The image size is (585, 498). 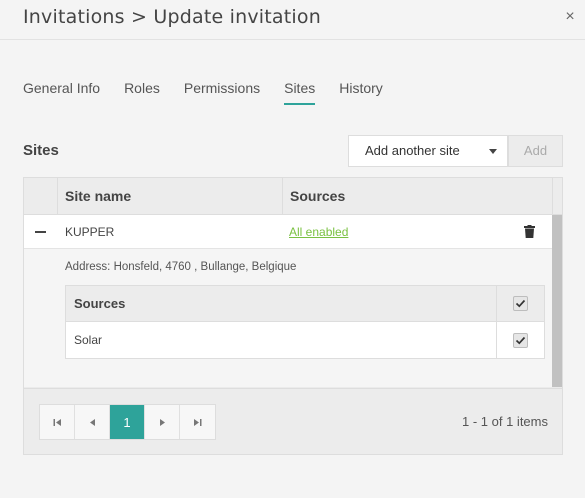 What do you see at coordinates (172, 17) in the screenshot?
I see `dialog-title: Invitations > Update invitation` at bounding box center [172, 17].